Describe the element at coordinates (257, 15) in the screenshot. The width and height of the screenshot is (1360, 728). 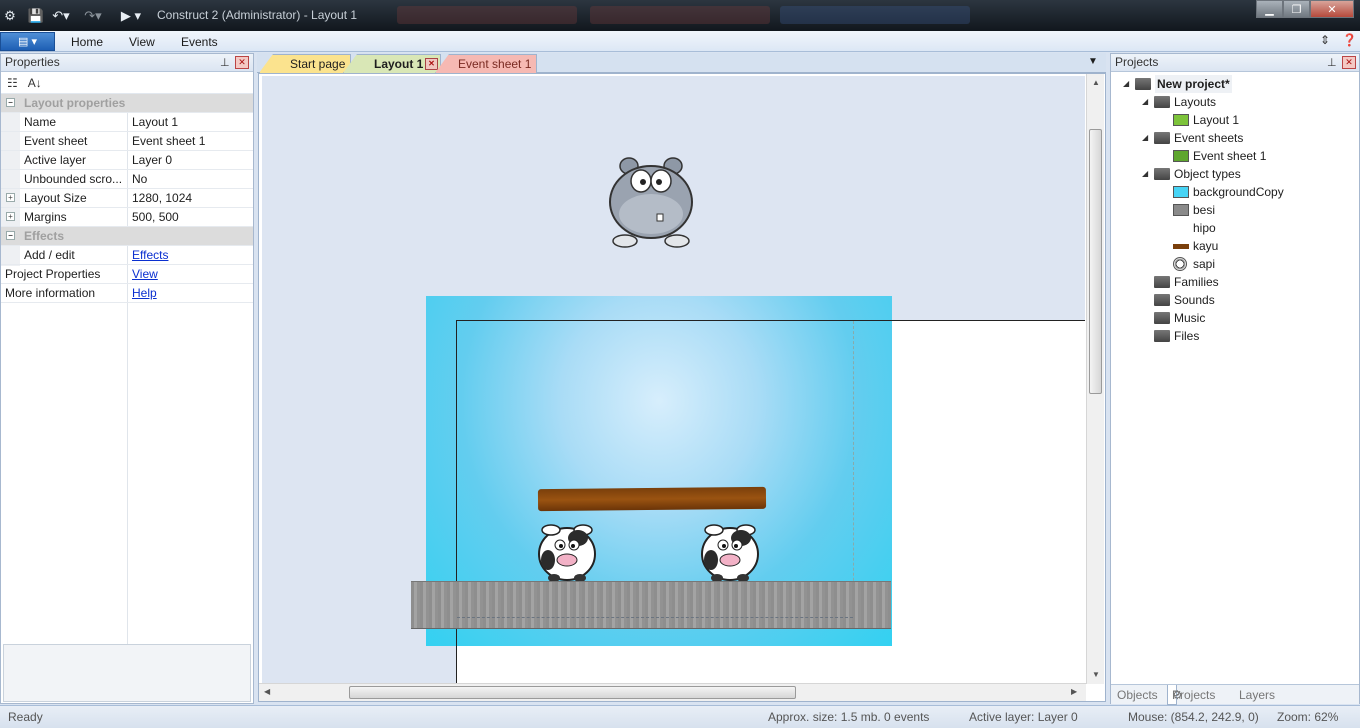
I see `window-title: Construct 2 (Administrator) - Layout 1` at that location.